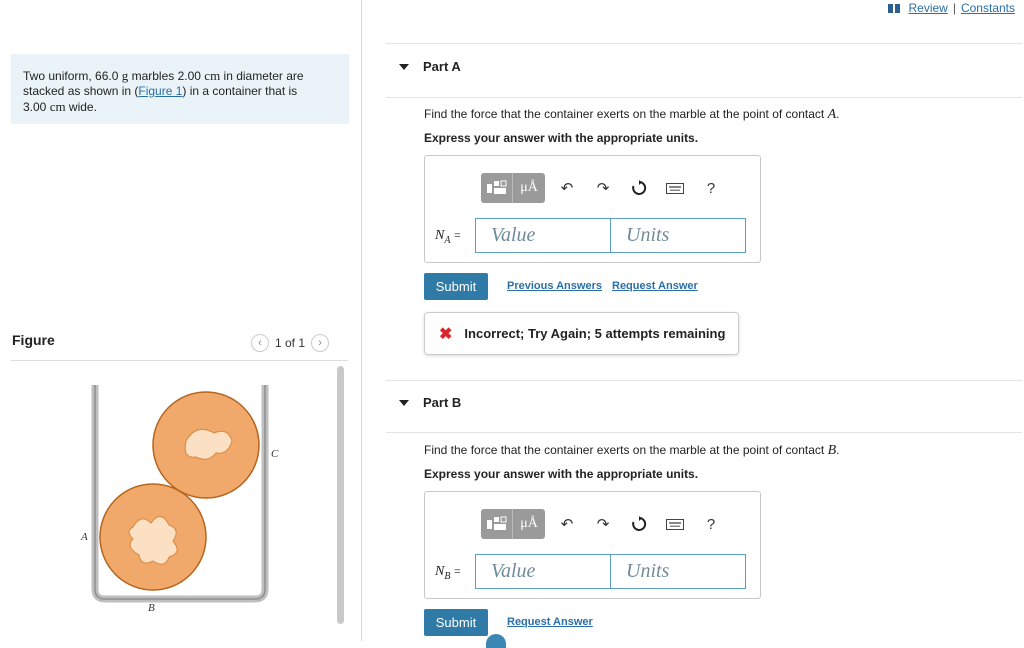 This screenshot has width=1024, height=648. Describe the element at coordinates (550, 622) in the screenshot. I see `part-b-request-answer-link: Request Answer` at that location.